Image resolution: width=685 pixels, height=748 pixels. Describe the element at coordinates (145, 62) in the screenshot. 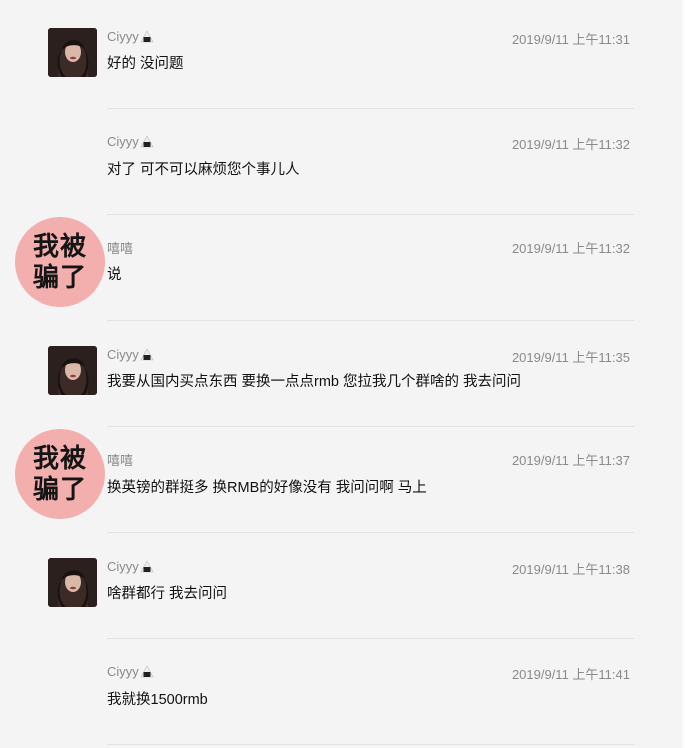

I see `message-text: 好的 没问题` at that location.